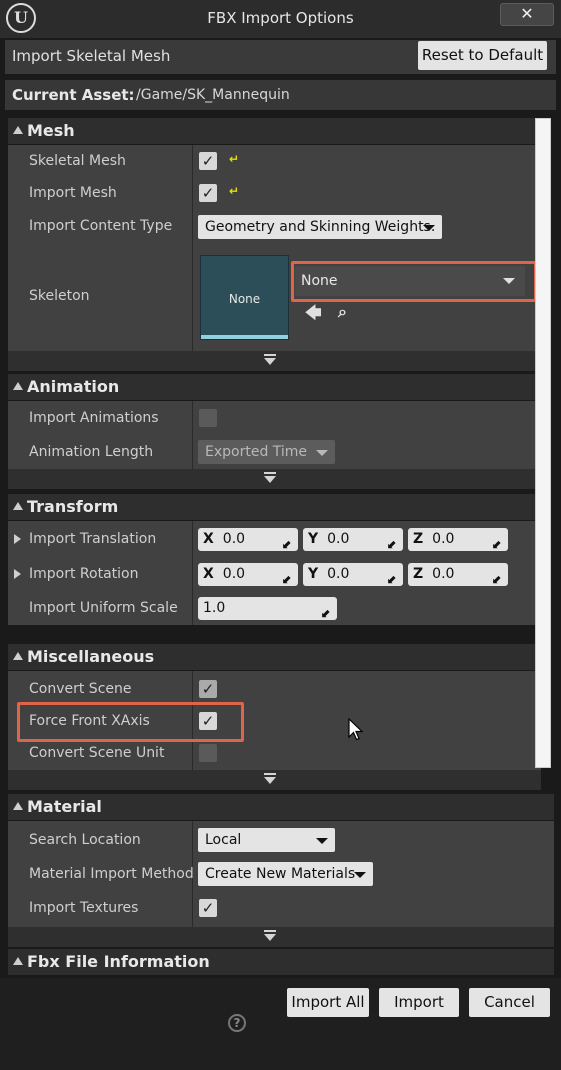 Image resolution: width=561 pixels, height=1070 pixels. I want to click on rotation-y-value: 0.0, so click(338, 574).